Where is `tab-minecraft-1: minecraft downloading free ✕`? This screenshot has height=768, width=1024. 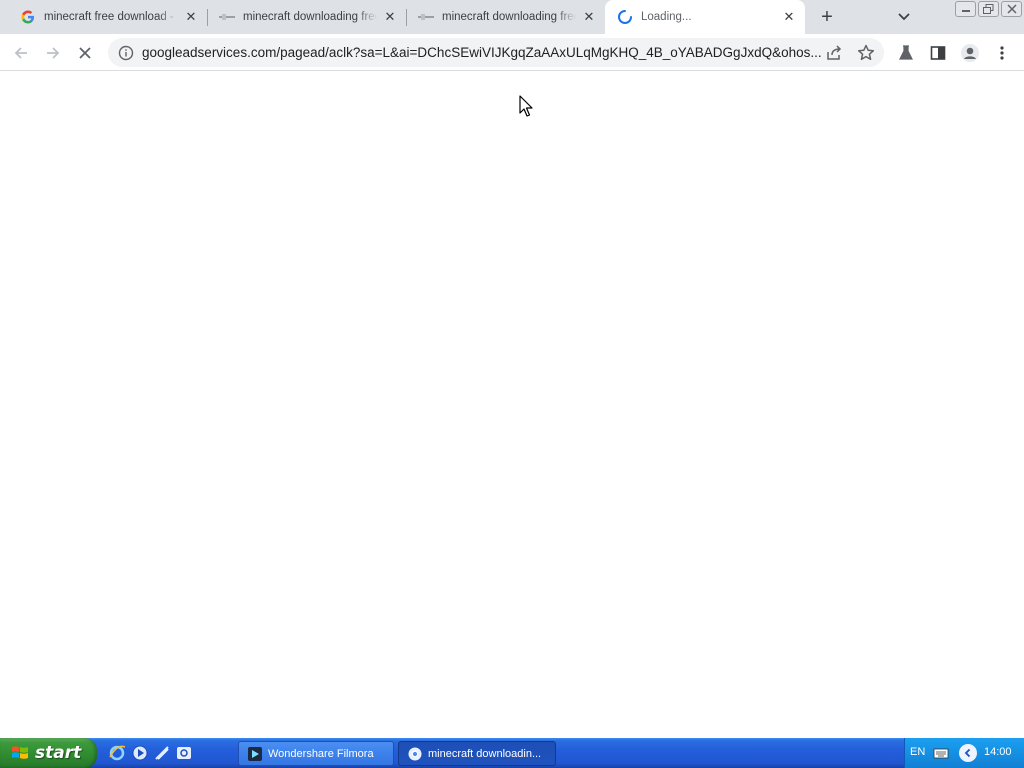 tab-minecraft-1: minecraft downloading free ✕ is located at coordinates (302, 17).